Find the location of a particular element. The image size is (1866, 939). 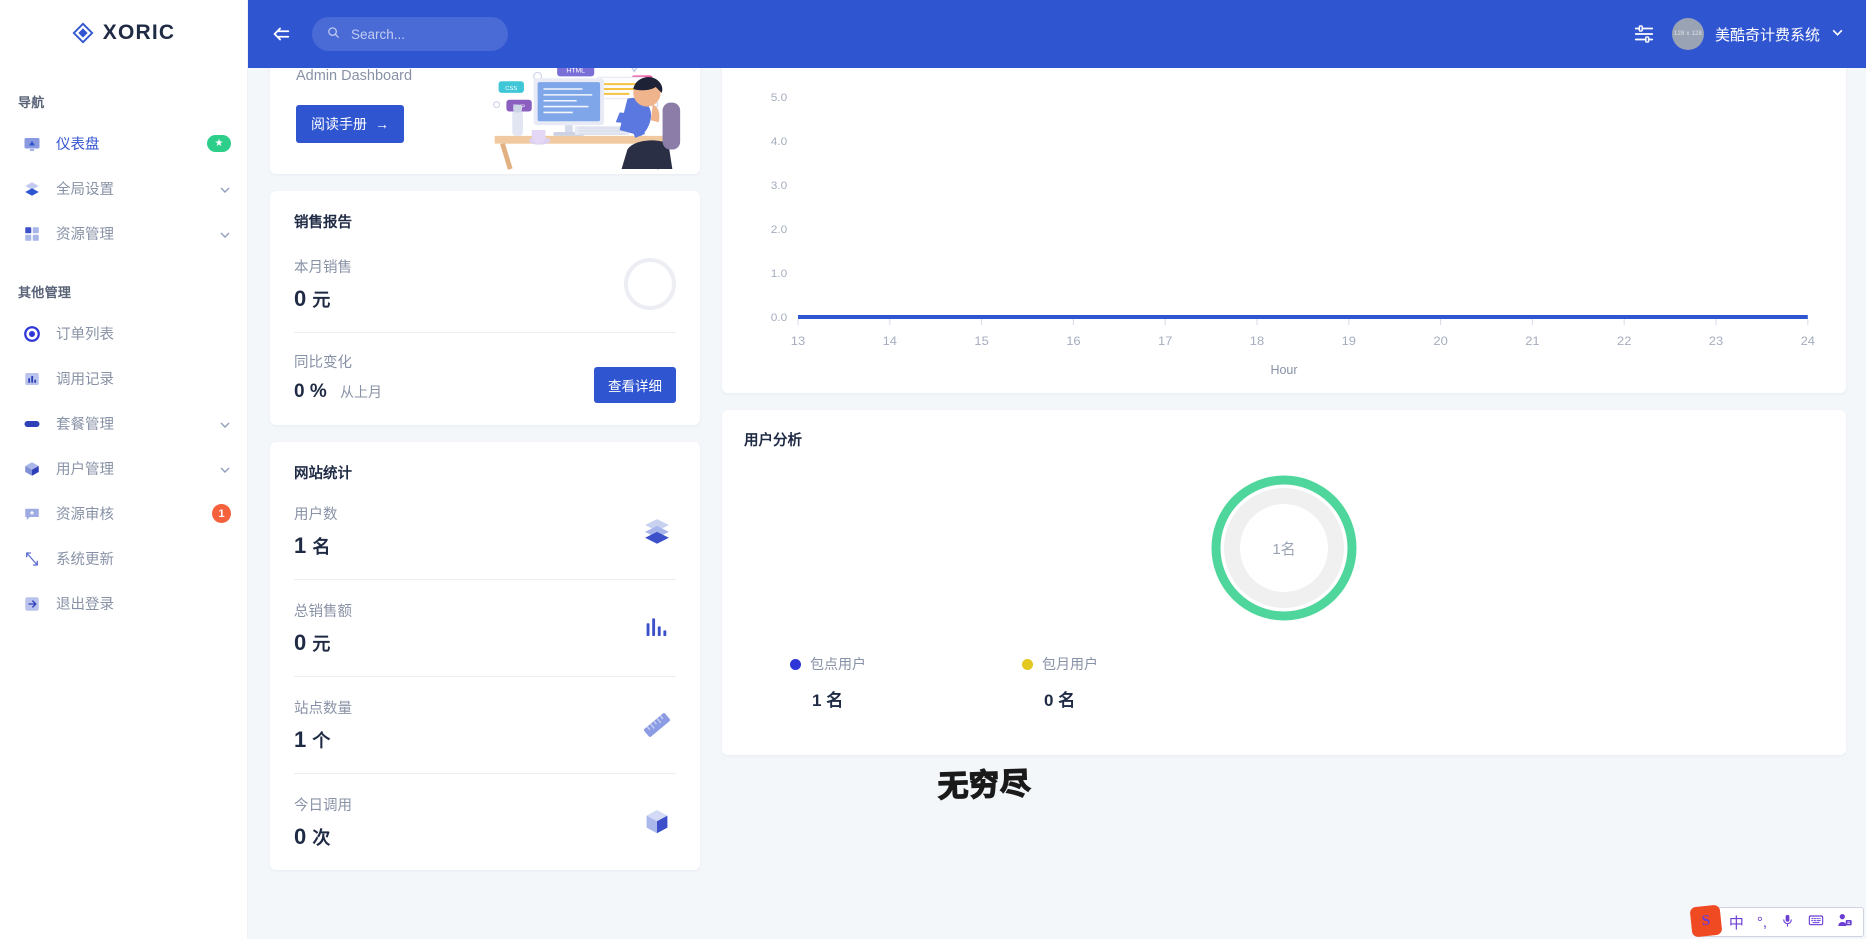

user-donut-chart: 1名 is located at coordinates (1284, 548).